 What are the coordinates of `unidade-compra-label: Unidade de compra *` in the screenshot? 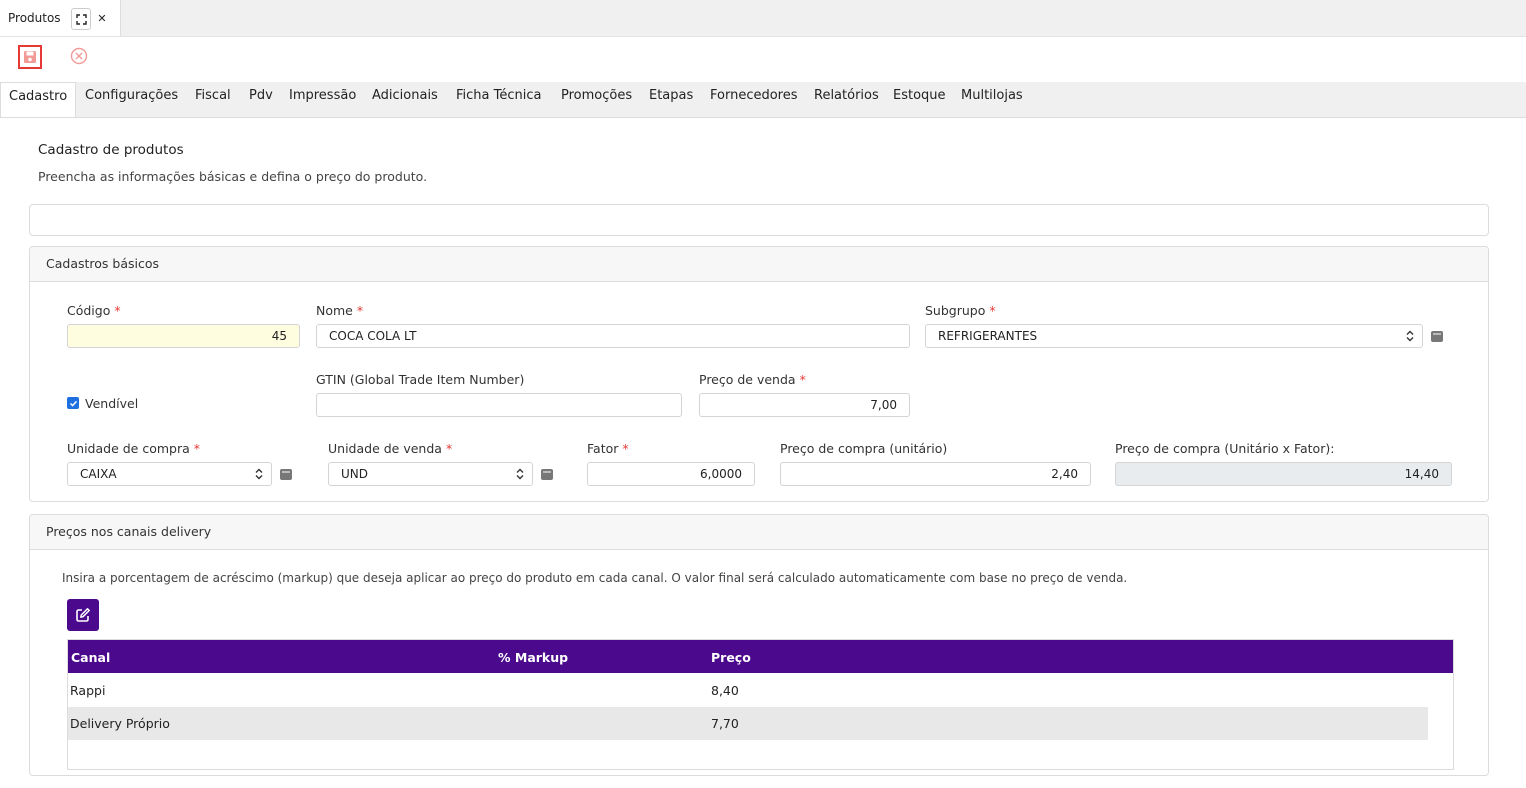 It's located at (134, 448).